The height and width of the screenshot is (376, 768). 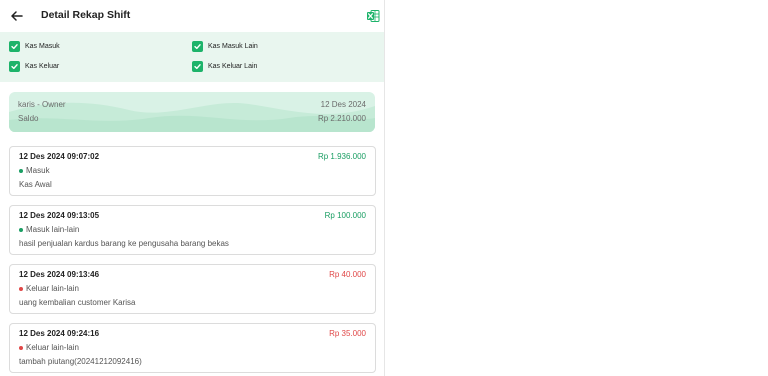 What do you see at coordinates (192, 117) in the screenshot?
I see `wave-background` at bounding box center [192, 117].